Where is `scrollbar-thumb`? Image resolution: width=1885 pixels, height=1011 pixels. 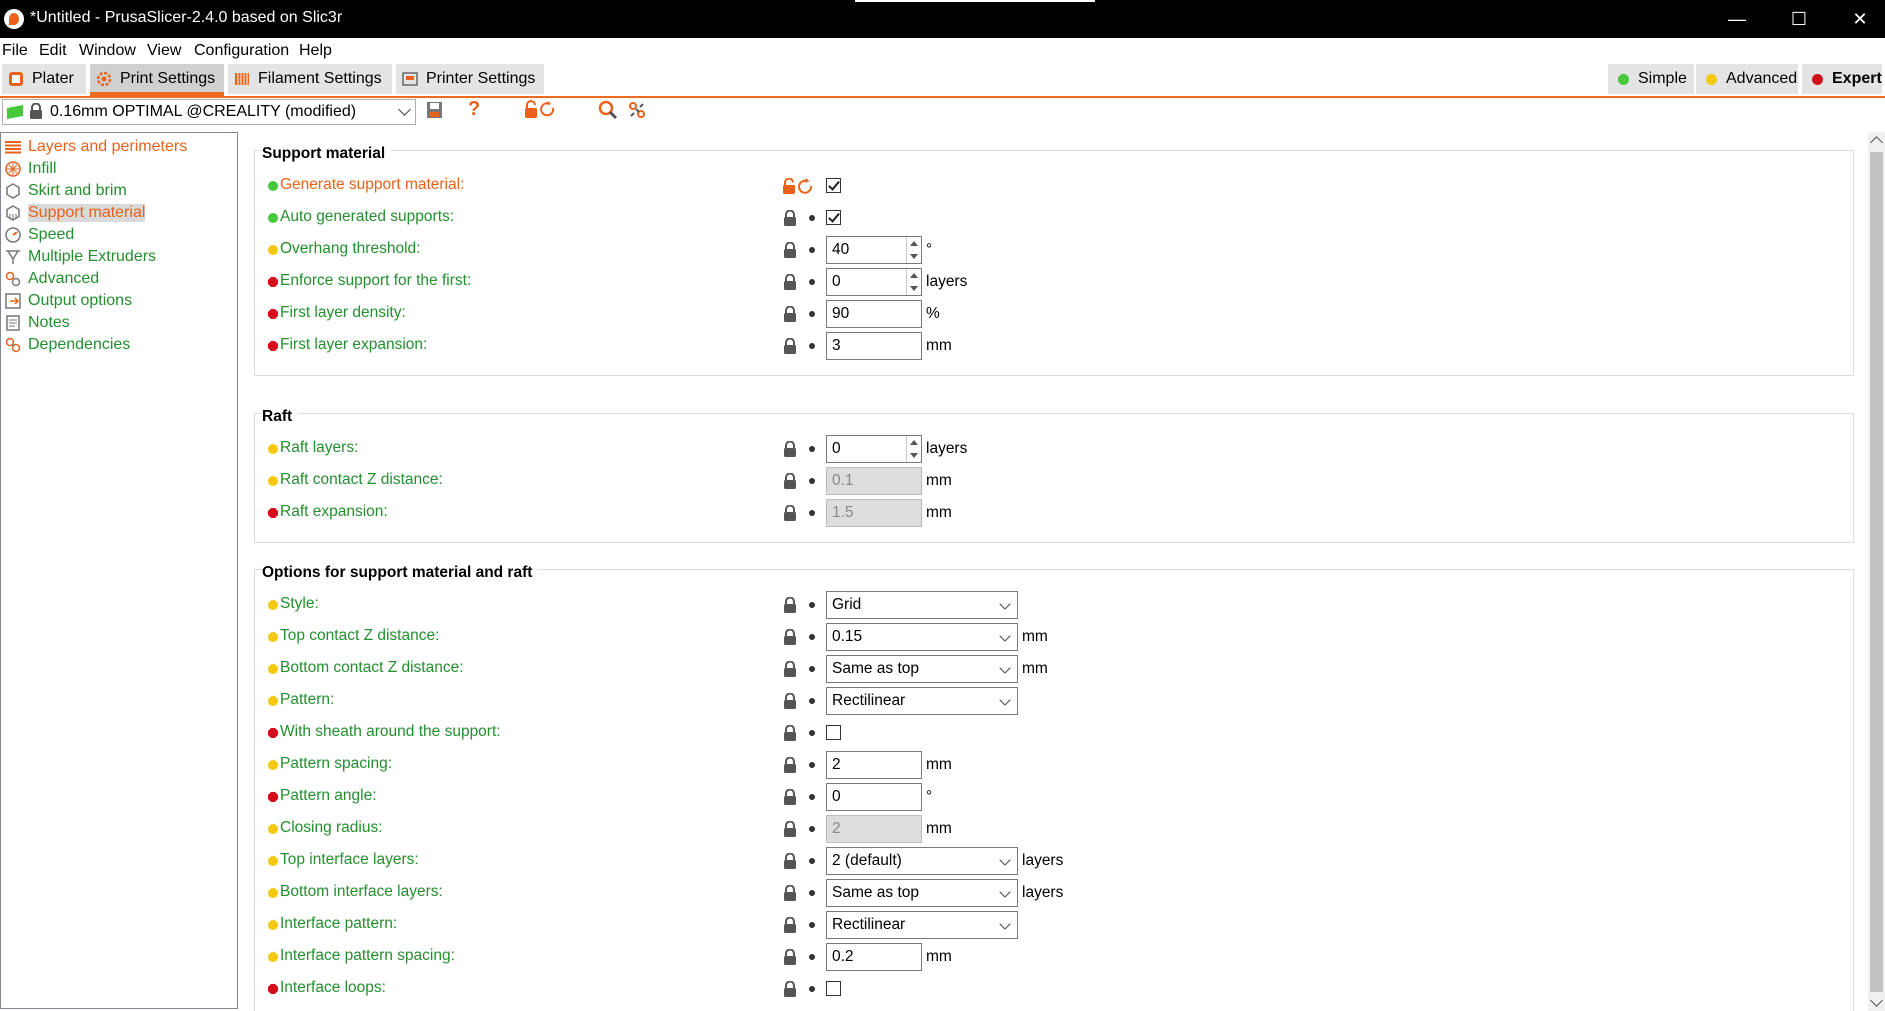
scrollbar-thumb is located at coordinates (1876, 572).